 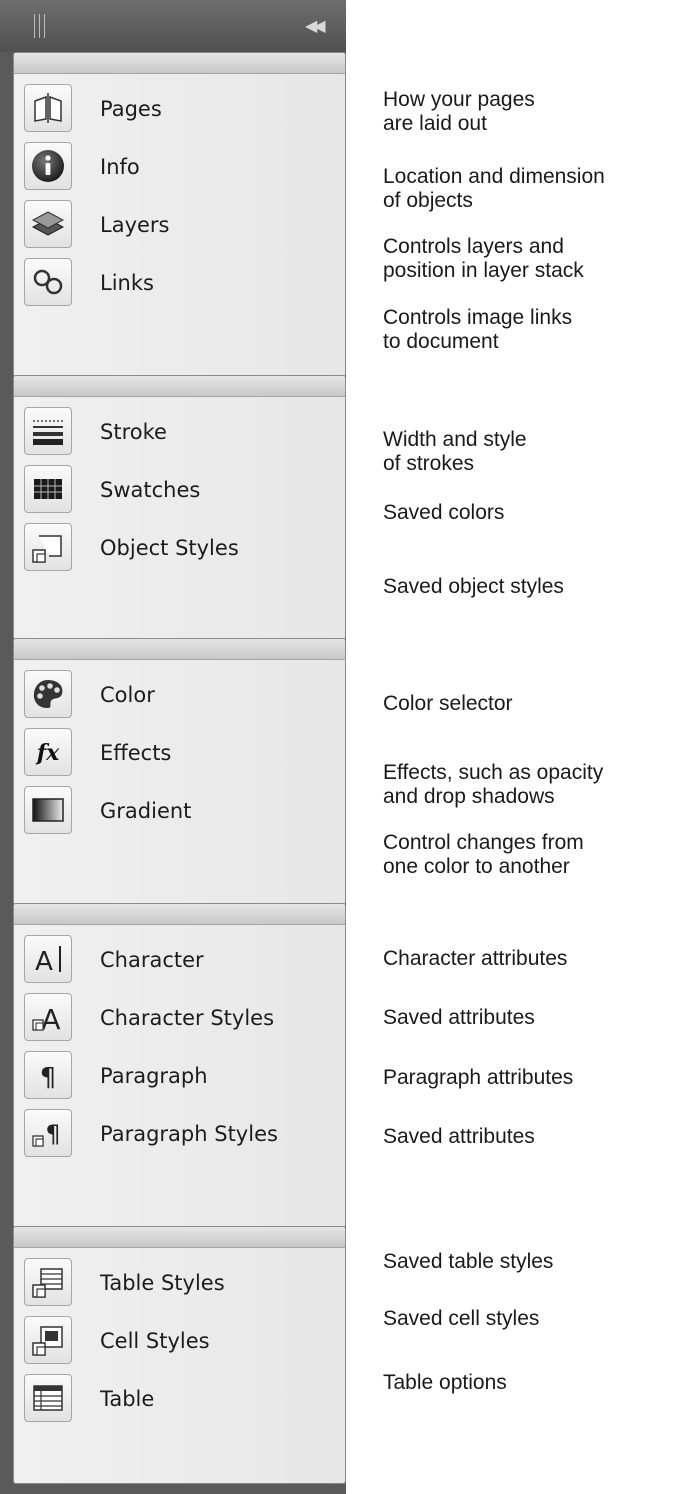 What do you see at coordinates (448, 703) in the screenshot?
I see `panel-description: Color selector` at bounding box center [448, 703].